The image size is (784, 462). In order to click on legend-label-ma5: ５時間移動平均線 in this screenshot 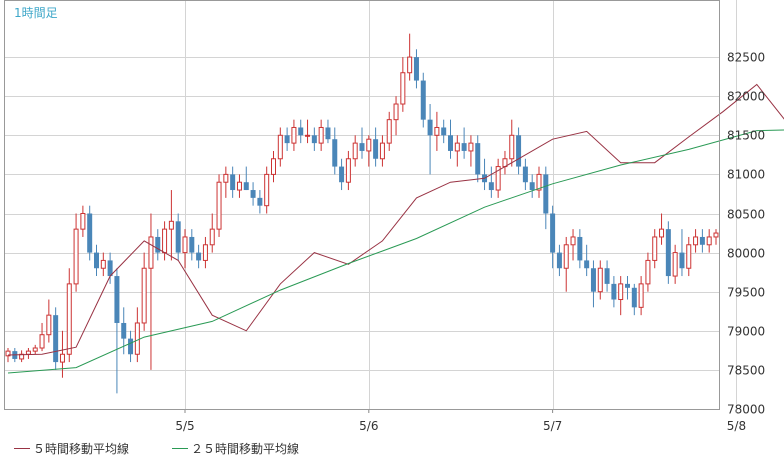, I will do `click(81, 448)`.